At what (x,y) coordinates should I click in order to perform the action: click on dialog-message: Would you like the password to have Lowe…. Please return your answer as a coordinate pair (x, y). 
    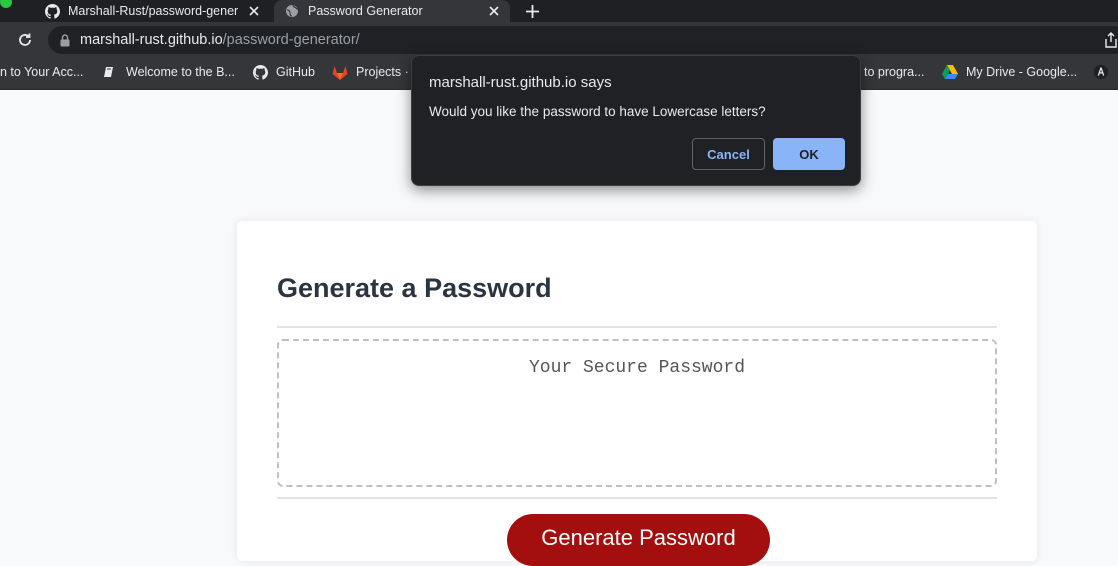
    Looking at the image, I should click on (597, 111).